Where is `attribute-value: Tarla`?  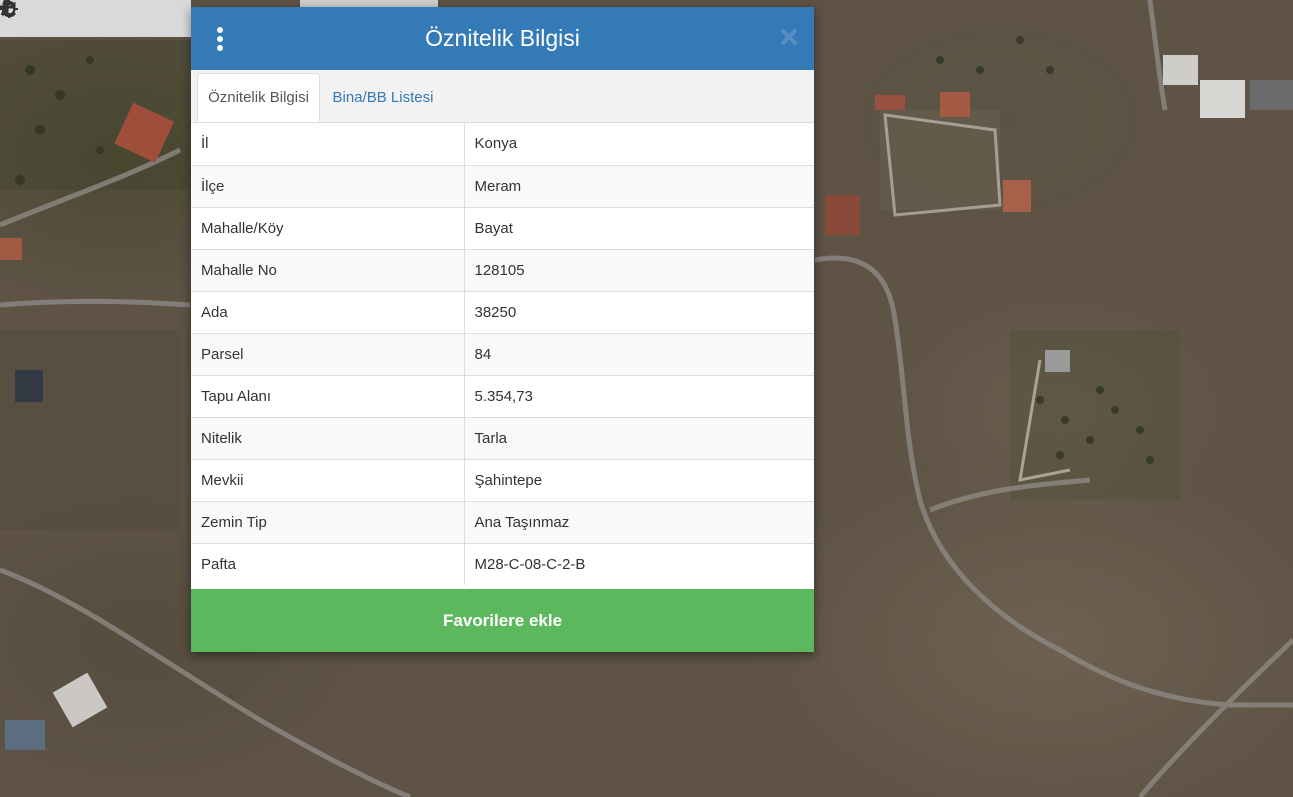
attribute-value: Tarla is located at coordinates (639, 437).